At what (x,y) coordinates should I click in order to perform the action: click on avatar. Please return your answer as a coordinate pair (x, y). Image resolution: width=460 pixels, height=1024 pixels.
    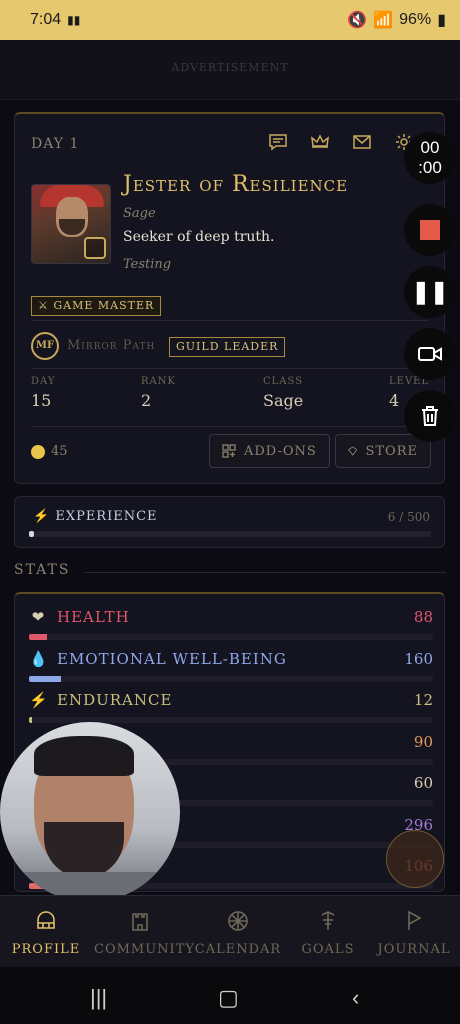
    Looking at the image, I should click on (71, 224).